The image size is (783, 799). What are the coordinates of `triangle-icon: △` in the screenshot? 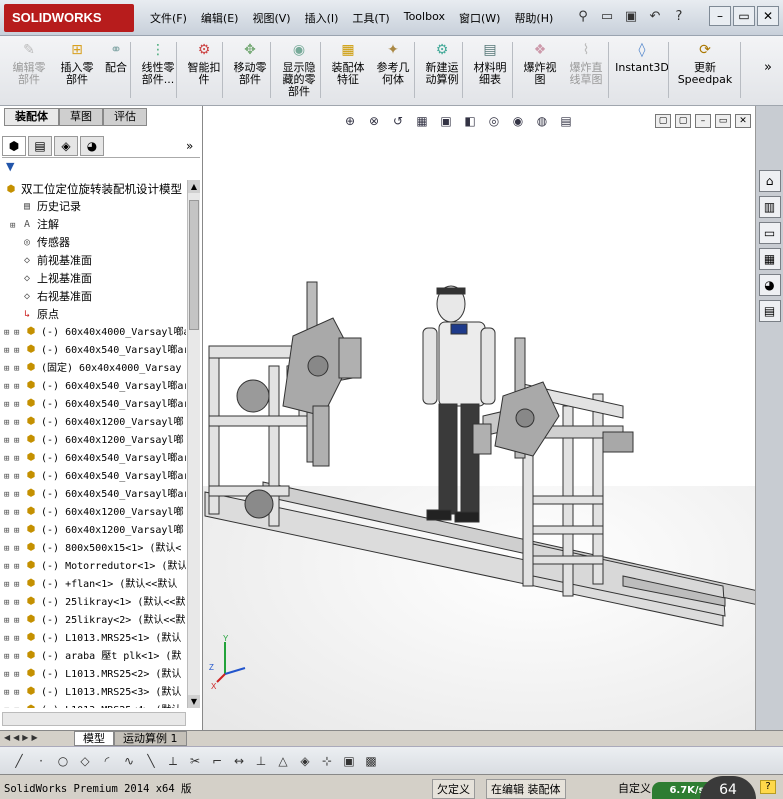 It's located at (283, 761).